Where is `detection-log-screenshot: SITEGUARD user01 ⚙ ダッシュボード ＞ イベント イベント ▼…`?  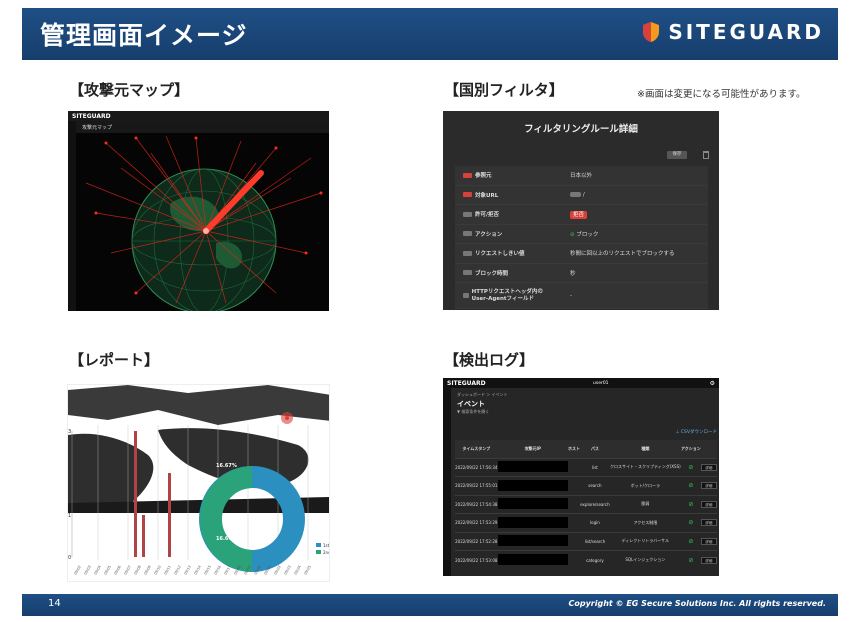 detection-log-screenshot: SITEGUARD user01 ⚙ ダッシュボード ＞ イベント イベント ▼… is located at coordinates (581, 477).